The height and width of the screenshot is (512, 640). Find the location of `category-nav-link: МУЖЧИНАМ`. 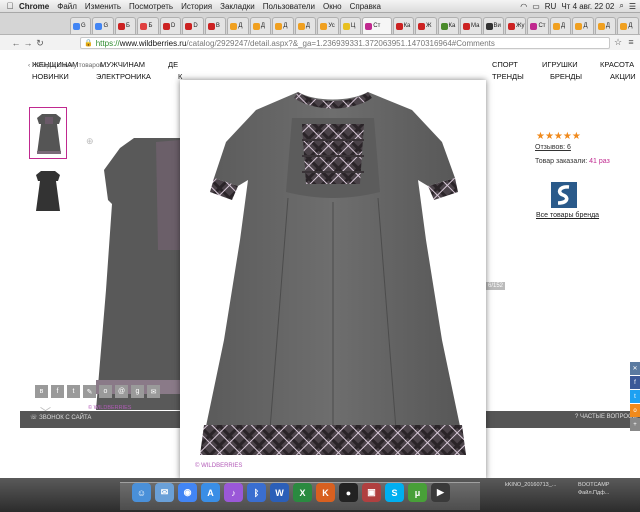

category-nav-link: МУЖЧИНАМ is located at coordinates (122, 64).